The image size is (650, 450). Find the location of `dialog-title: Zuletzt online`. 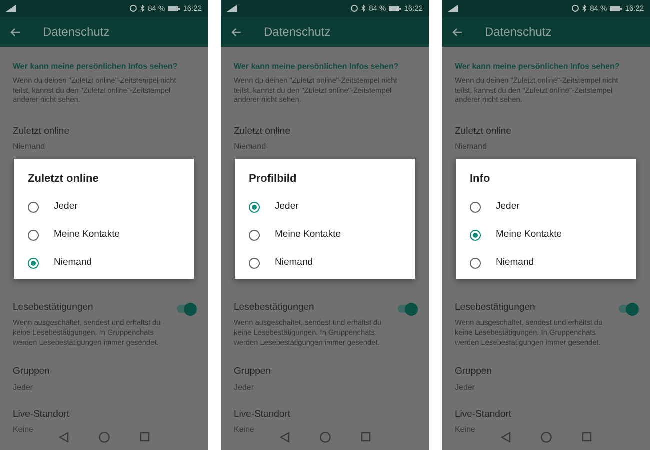

dialog-title: Zuletzt online is located at coordinates (64, 179).